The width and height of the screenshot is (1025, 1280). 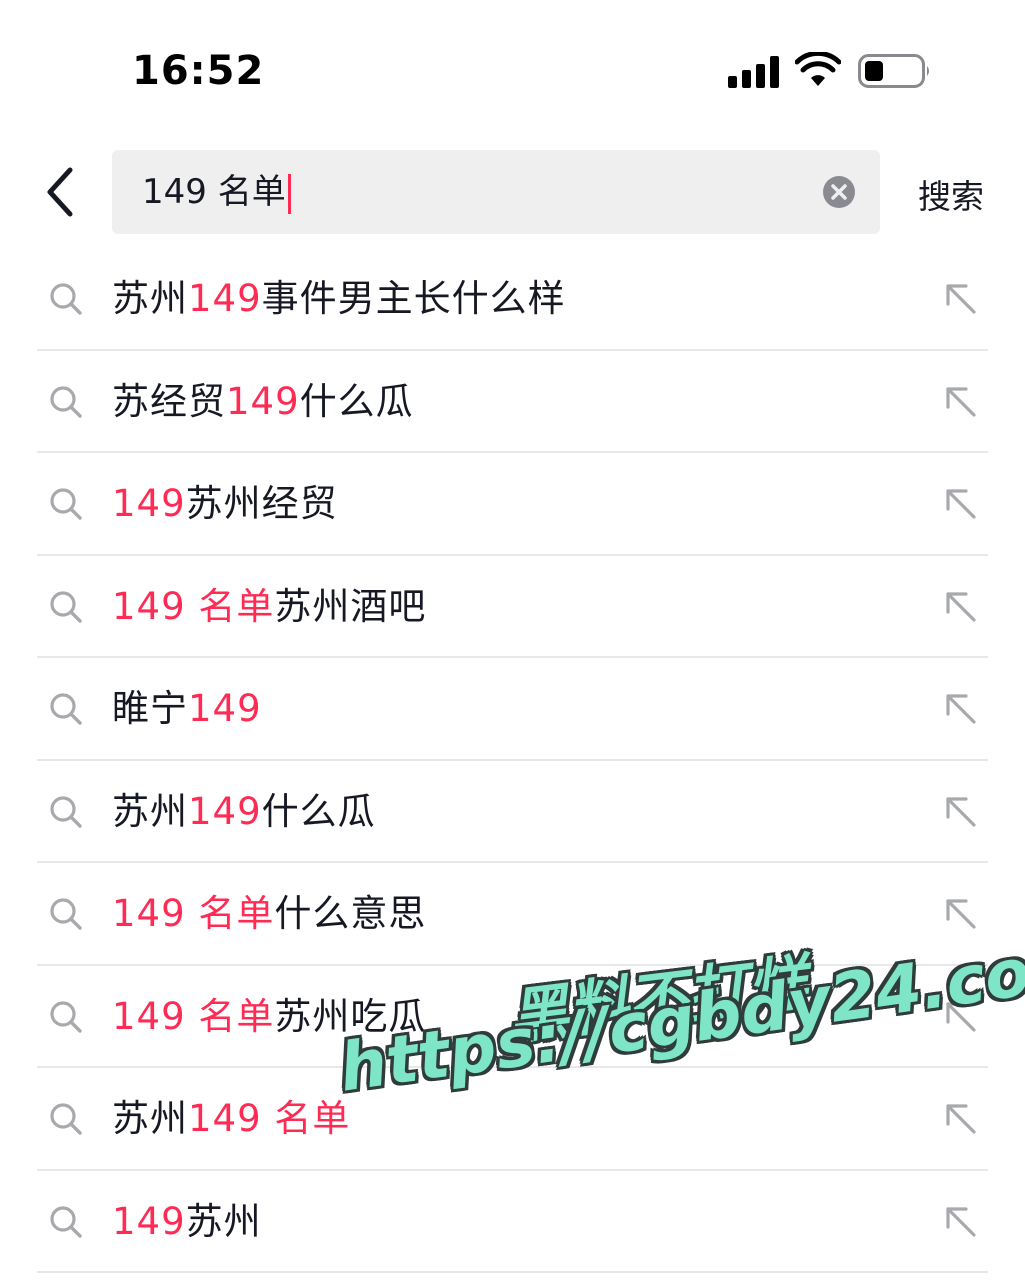 I want to click on status-time: 16:52, so click(x=198, y=71).